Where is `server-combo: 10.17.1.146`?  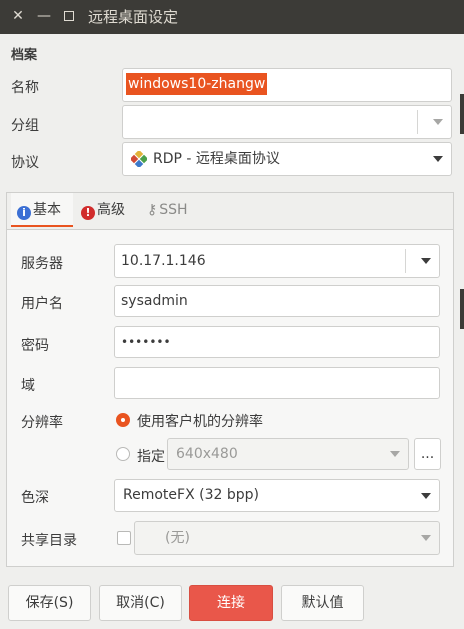
server-combo: 10.17.1.146 is located at coordinates (277, 261).